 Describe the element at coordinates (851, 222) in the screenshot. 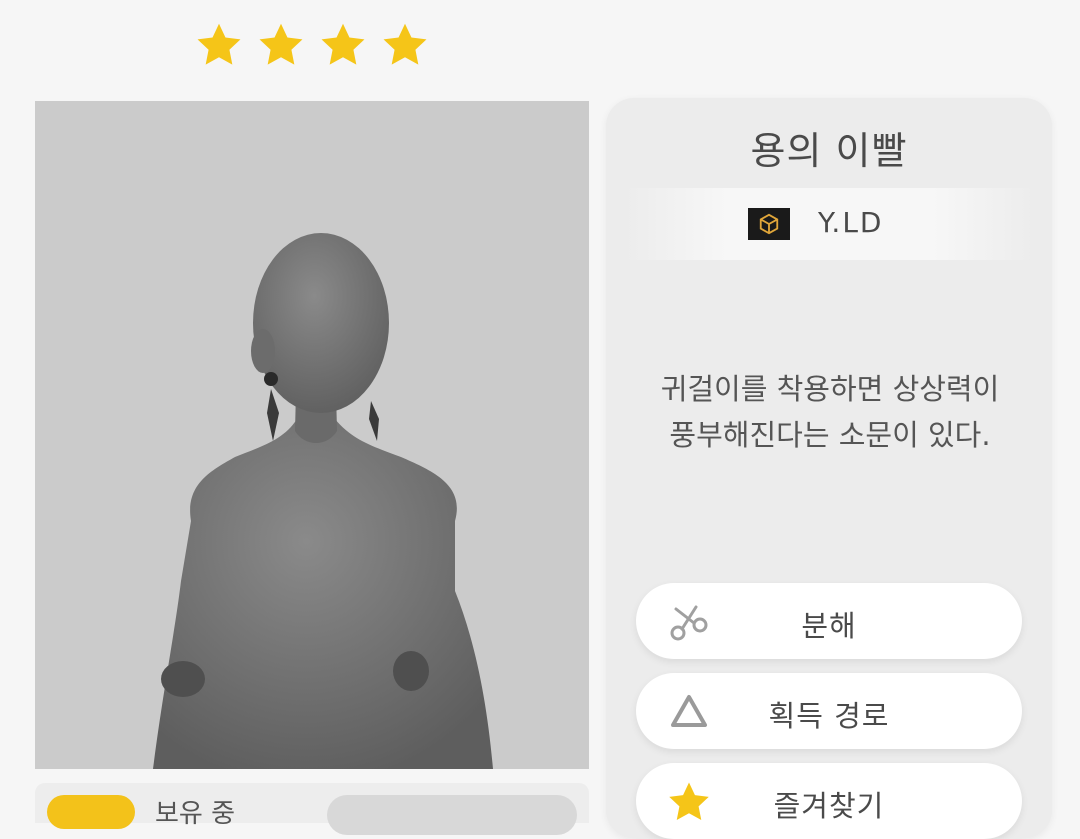

I see `brand-name: Y.LD` at that location.